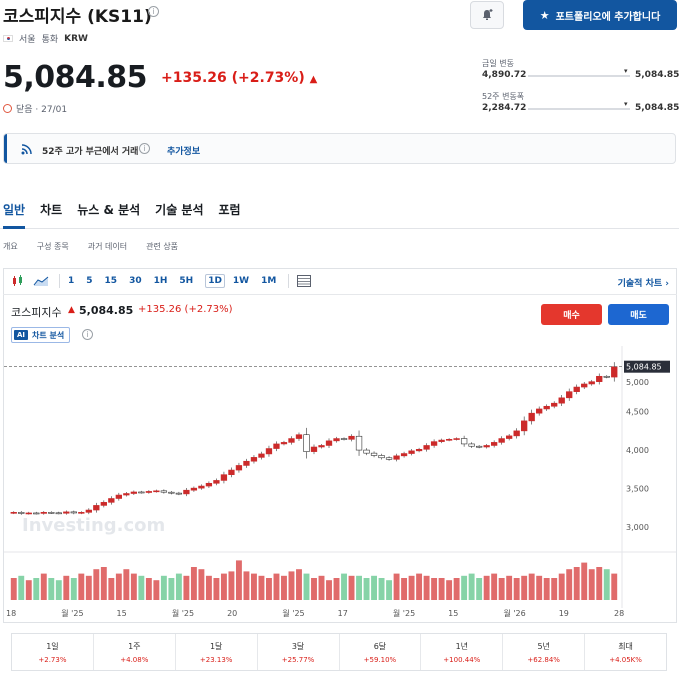 The width and height of the screenshot is (679, 678). What do you see at coordinates (144, 148) in the screenshot?
I see `banner-info-icon: i` at bounding box center [144, 148].